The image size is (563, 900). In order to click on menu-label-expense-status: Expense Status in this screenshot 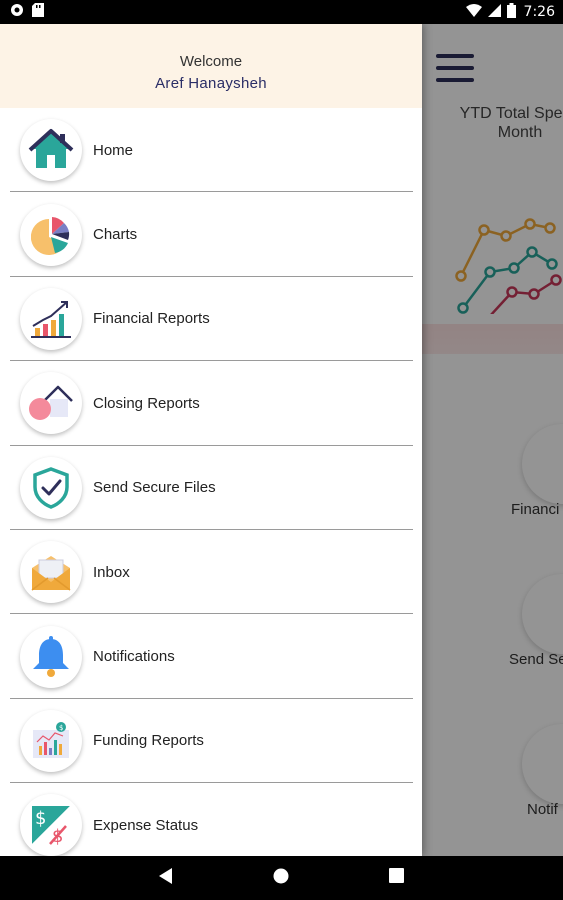, I will do `click(146, 825)`.